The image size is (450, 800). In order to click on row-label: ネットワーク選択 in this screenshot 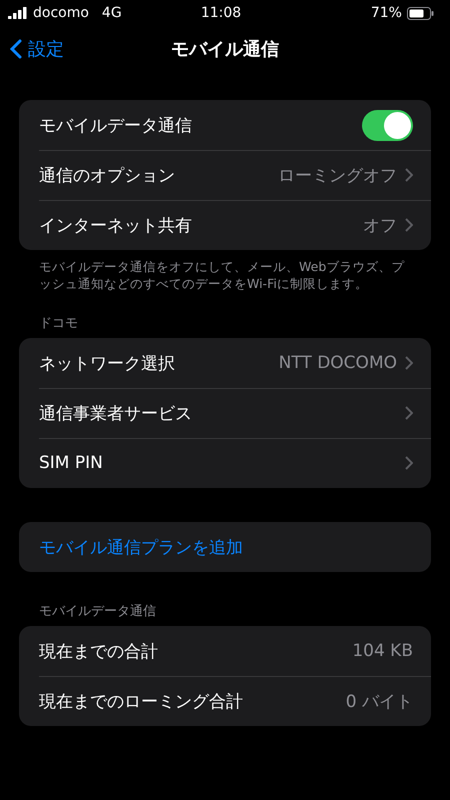, I will do `click(107, 363)`.